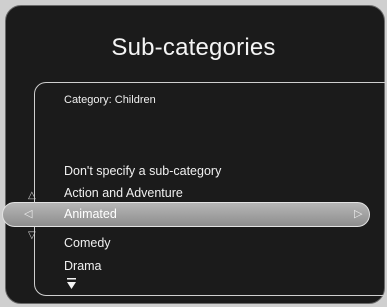 The height and width of the screenshot is (307, 387). Describe the element at coordinates (142, 171) in the screenshot. I see `list-item-dont-specify: Don't specify a sub-category` at that location.